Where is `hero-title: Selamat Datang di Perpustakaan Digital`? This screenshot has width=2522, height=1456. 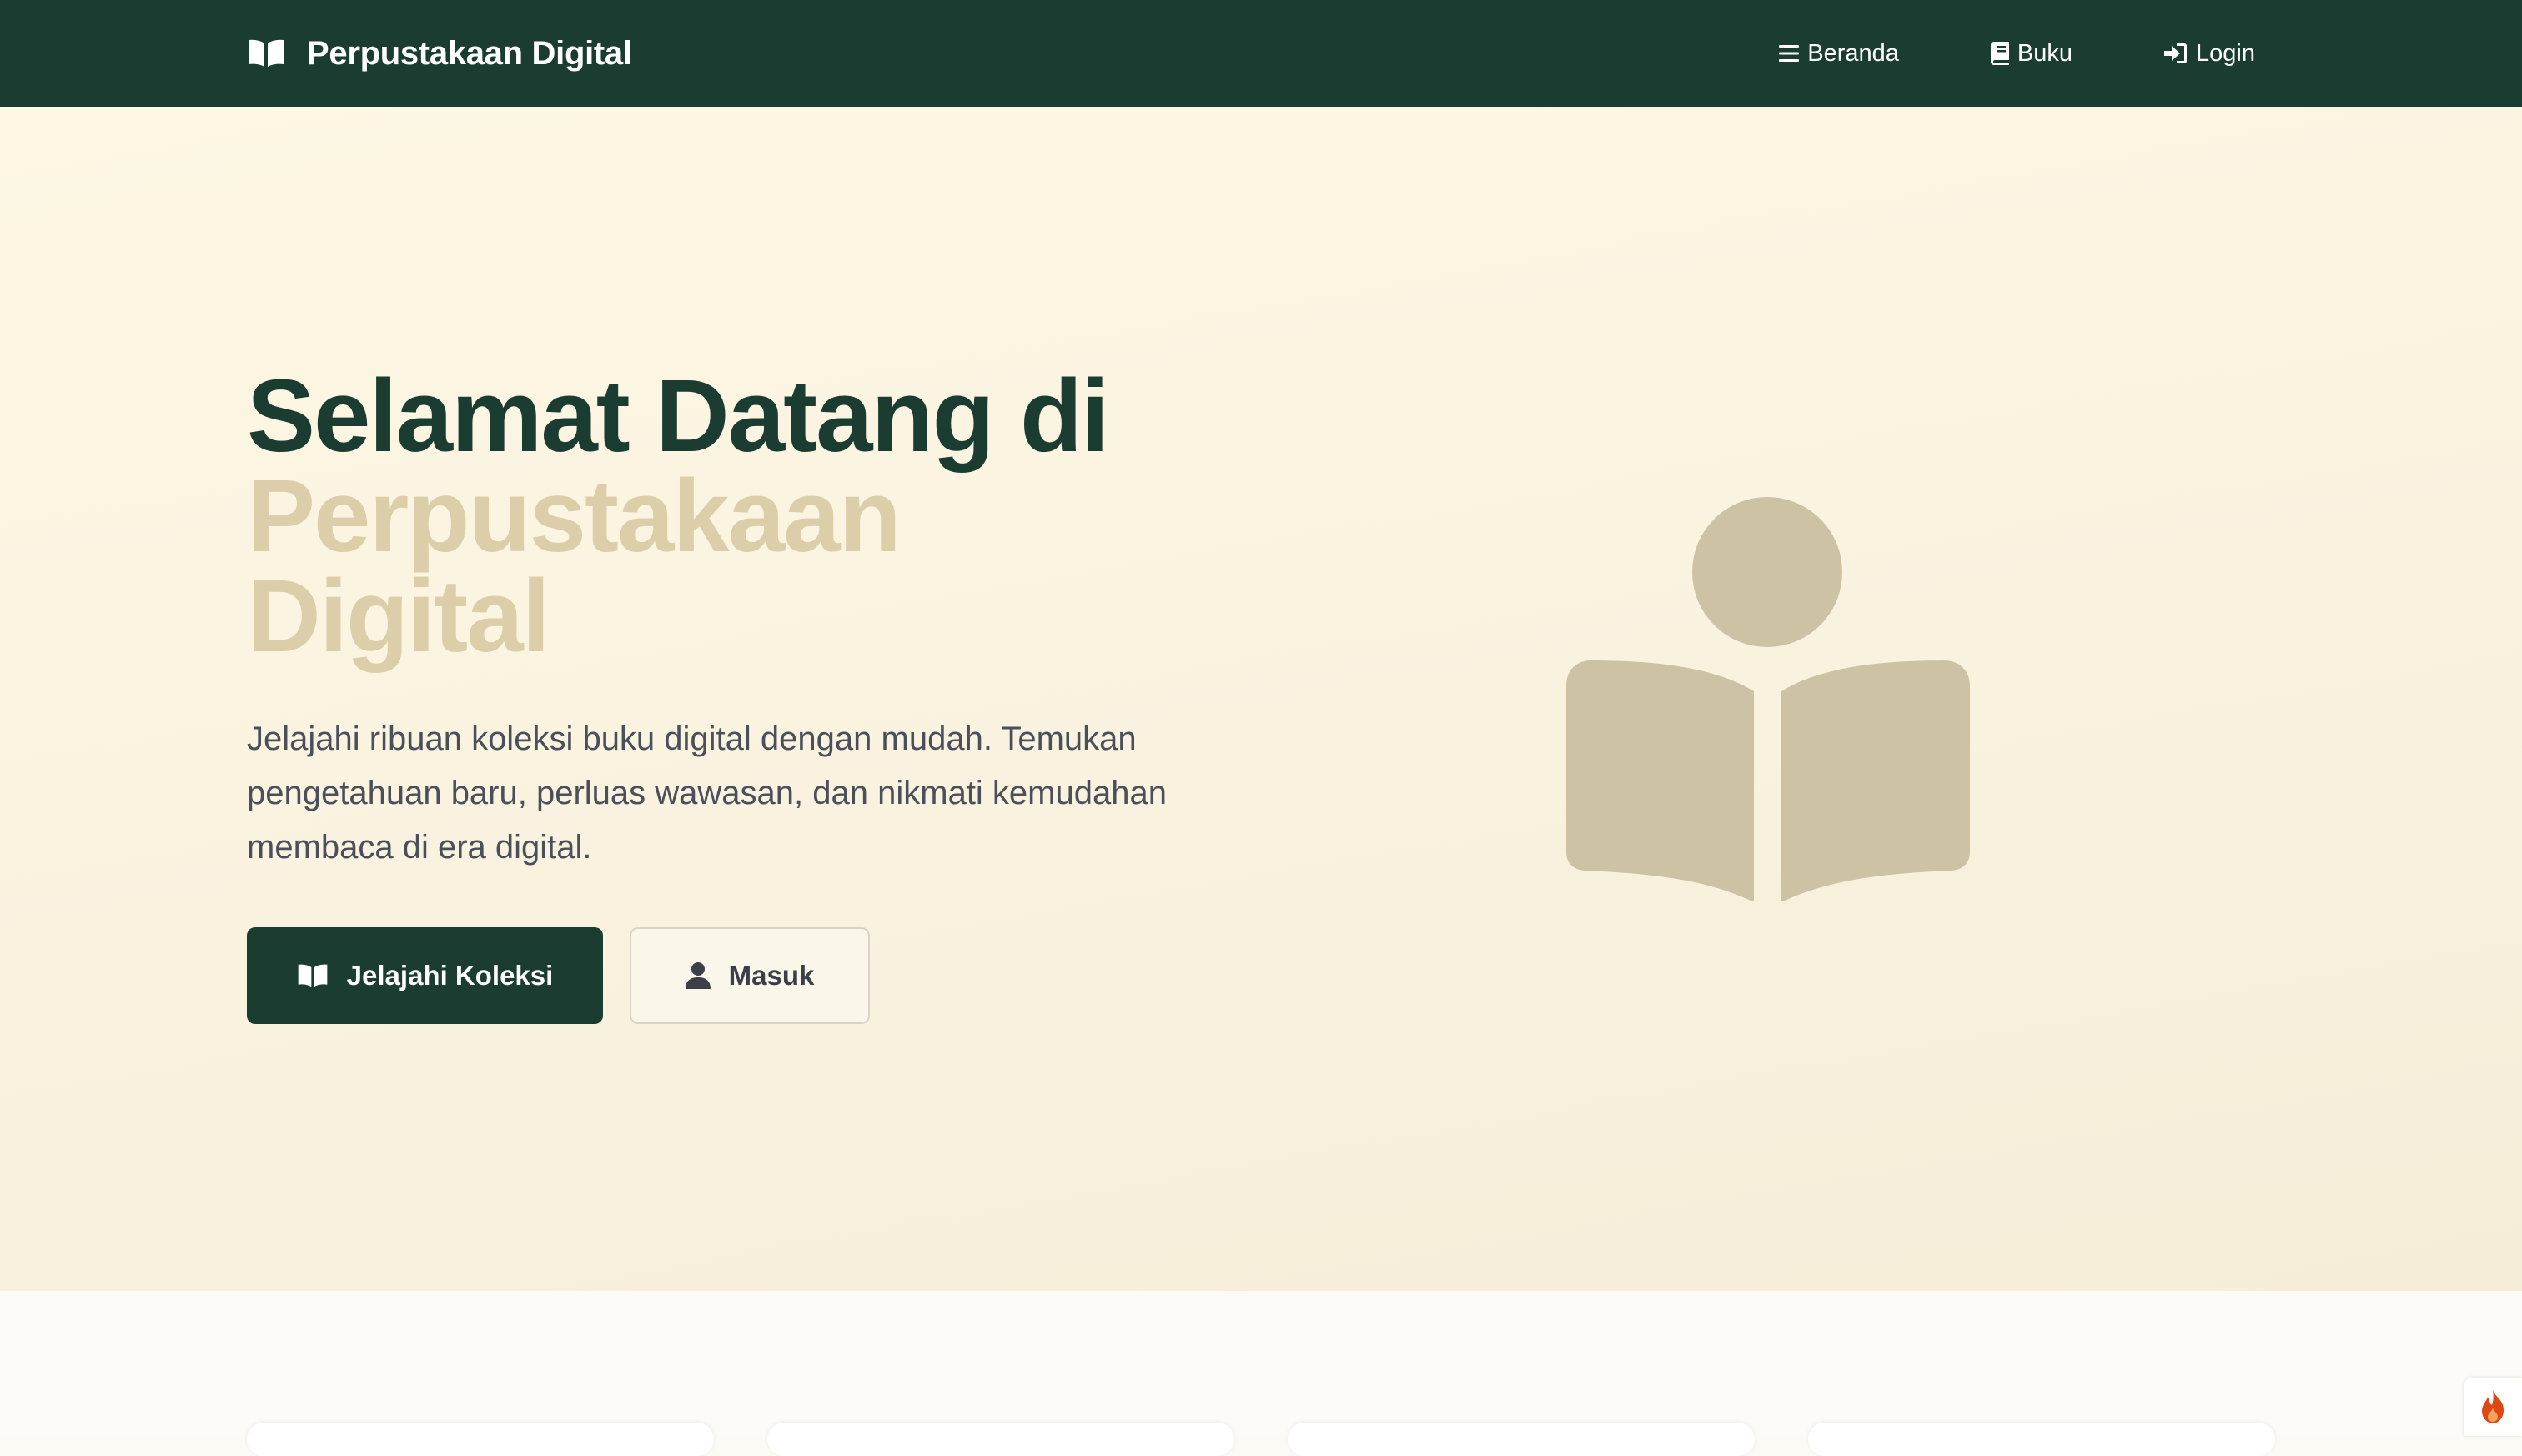
hero-title: Selamat Datang di Perpustakaan Digital is located at coordinates (789, 519).